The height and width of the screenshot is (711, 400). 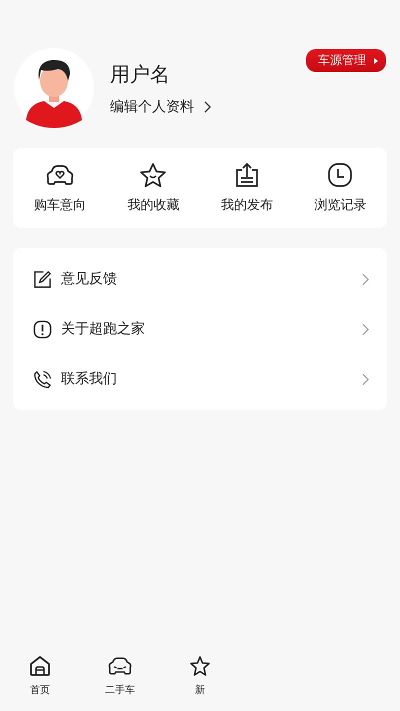 I want to click on star-outline-icon, so click(x=200, y=666).